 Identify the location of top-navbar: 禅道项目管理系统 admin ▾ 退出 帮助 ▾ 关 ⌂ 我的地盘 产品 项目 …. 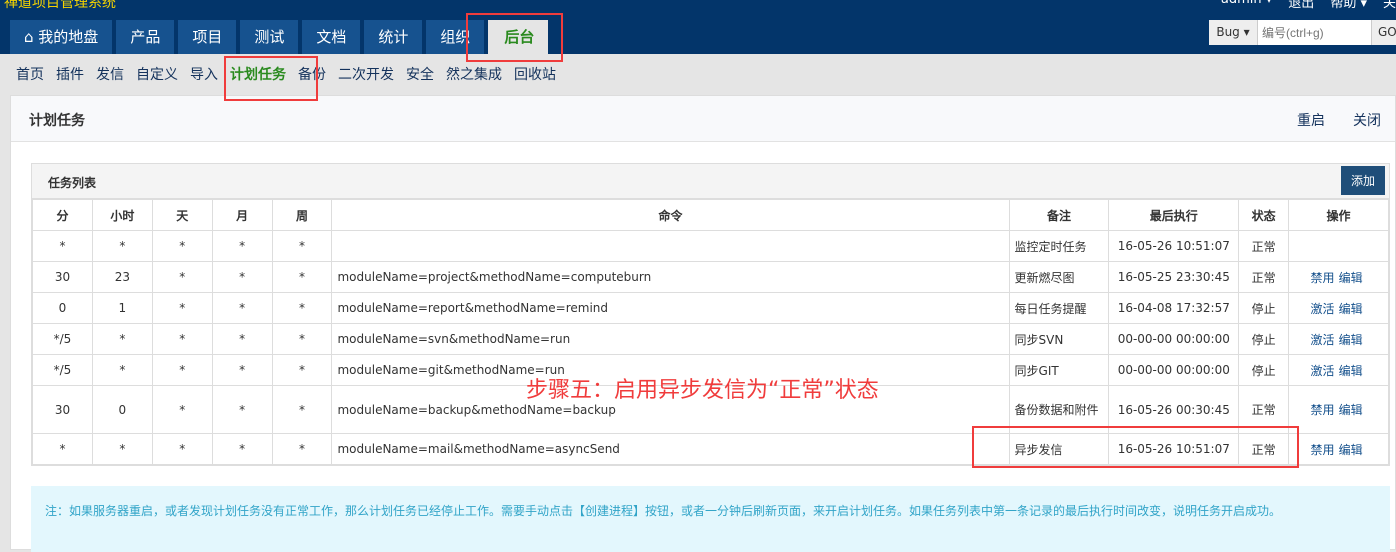
(698, 27).